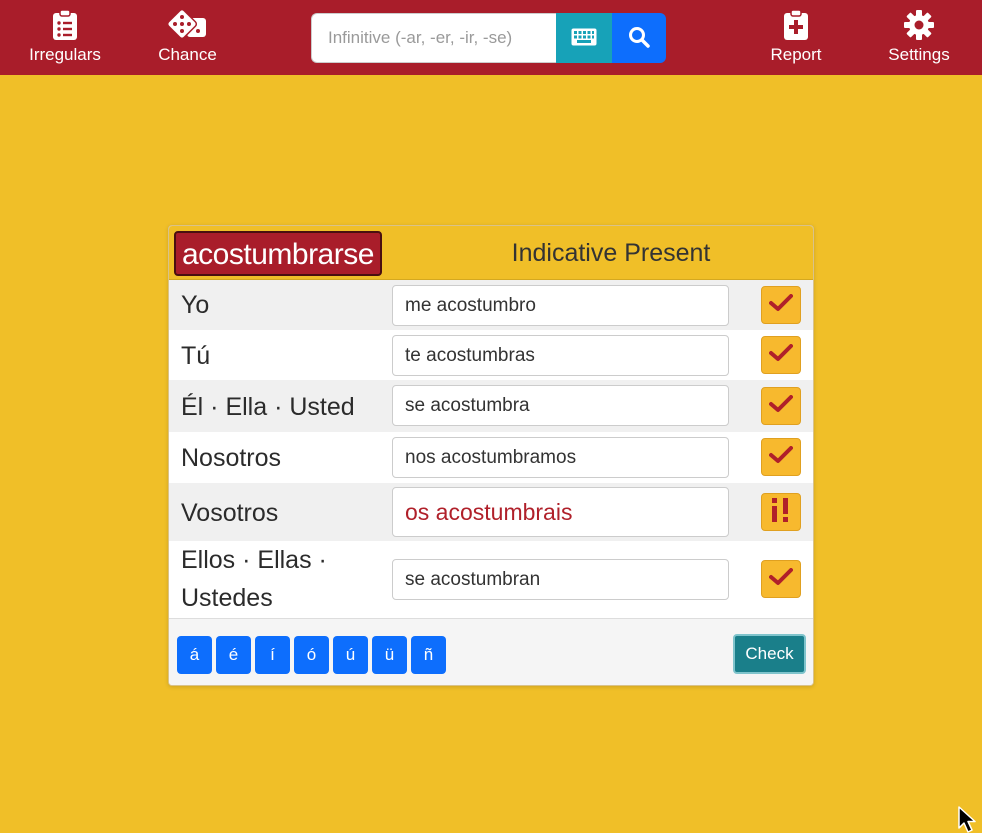 The image size is (982, 833). I want to click on verb-badge: acostumbrarse, so click(278, 253).